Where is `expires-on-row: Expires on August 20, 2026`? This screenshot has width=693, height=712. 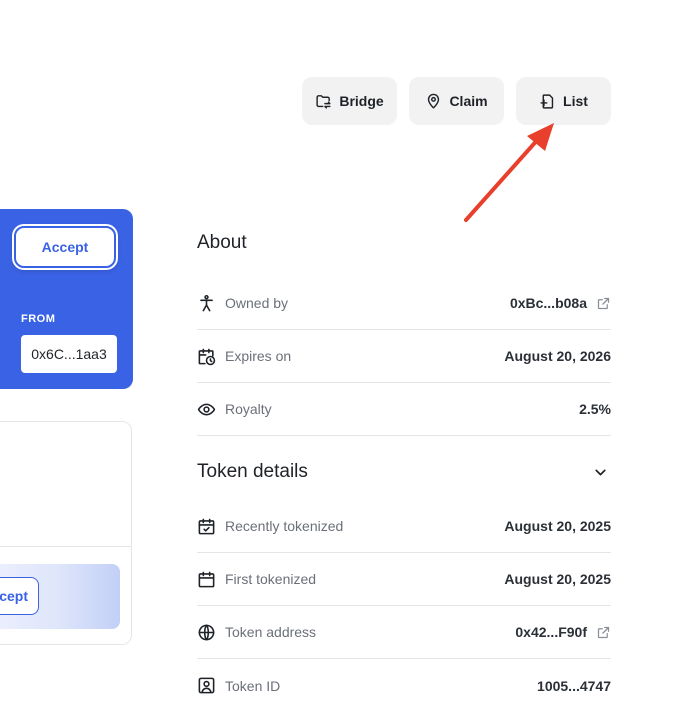 expires-on-row: Expires on August 20, 2026 is located at coordinates (404, 356).